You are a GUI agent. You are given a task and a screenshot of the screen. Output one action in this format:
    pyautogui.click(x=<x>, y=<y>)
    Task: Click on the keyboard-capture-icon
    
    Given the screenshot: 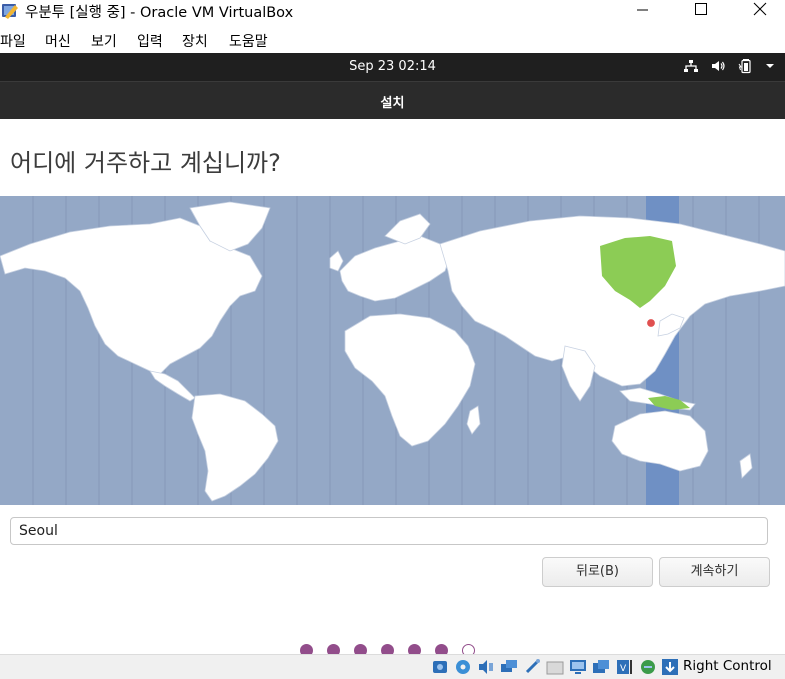 What is the action you would take?
    pyautogui.click(x=670, y=667)
    